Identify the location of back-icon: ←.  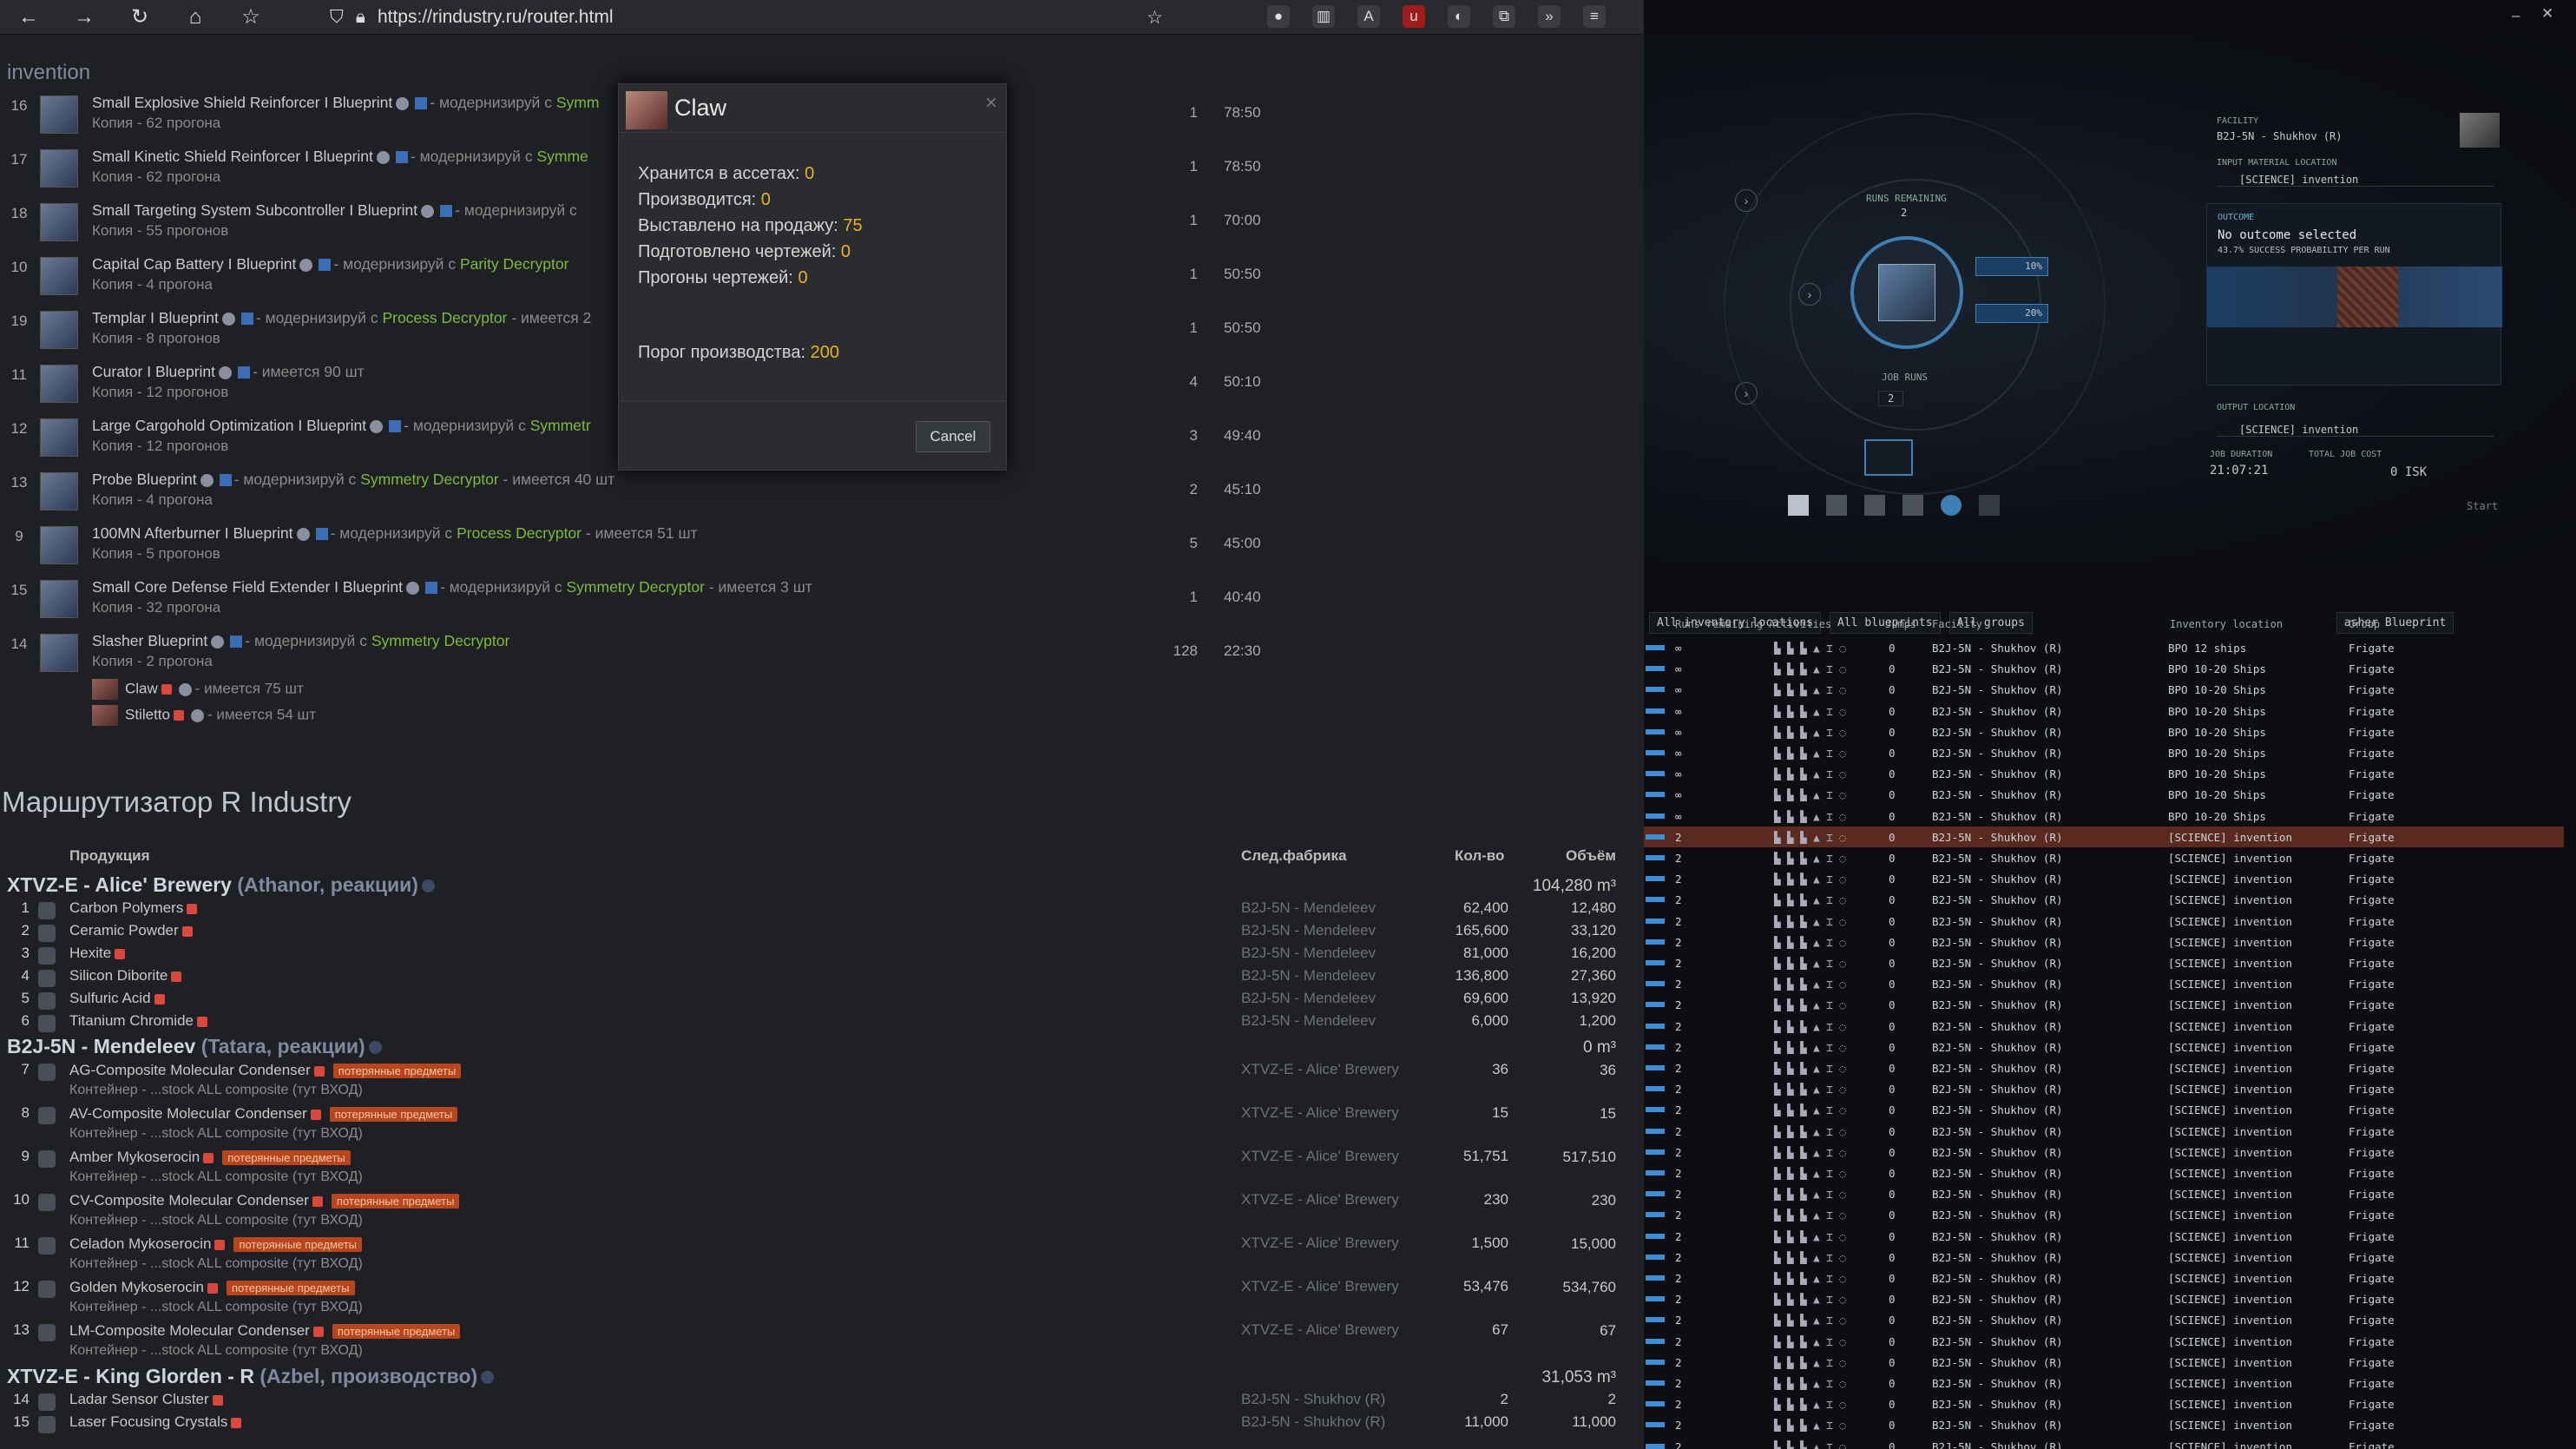
(29, 17).